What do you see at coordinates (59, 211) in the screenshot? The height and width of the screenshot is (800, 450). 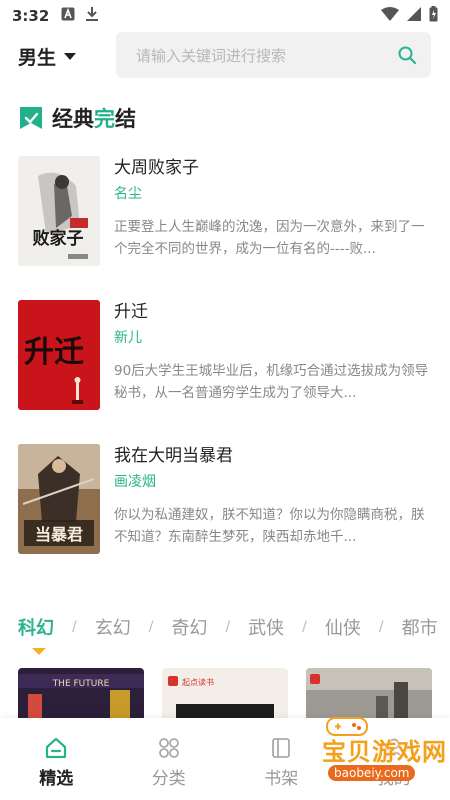 I see `book-cover: 败家子` at bounding box center [59, 211].